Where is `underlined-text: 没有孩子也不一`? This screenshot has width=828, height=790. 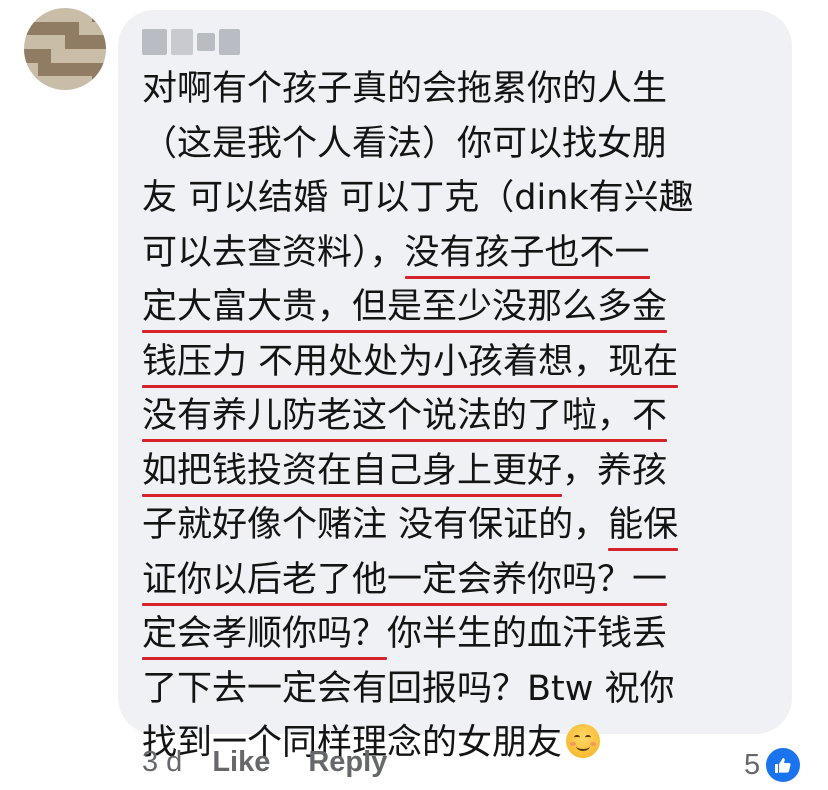 underlined-text: 没有孩子也不一 is located at coordinates (527, 252).